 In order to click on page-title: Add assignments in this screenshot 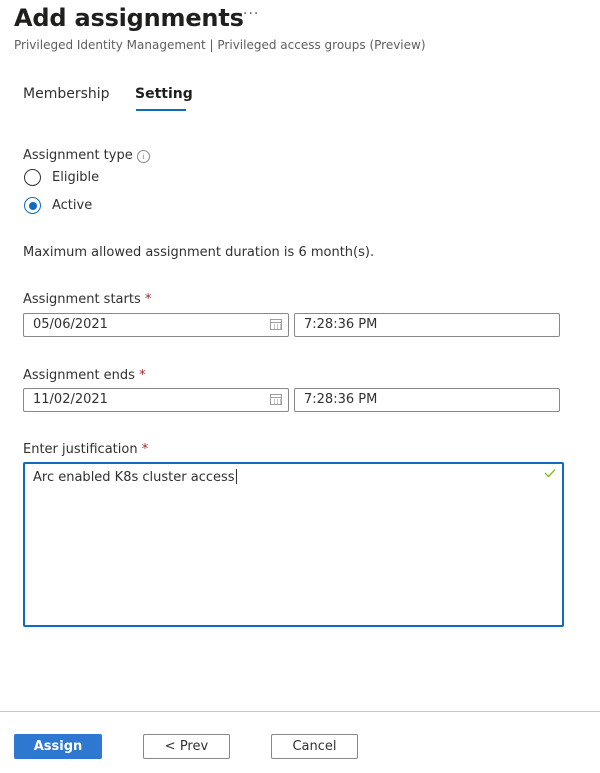, I will do `click(129, 18)`.